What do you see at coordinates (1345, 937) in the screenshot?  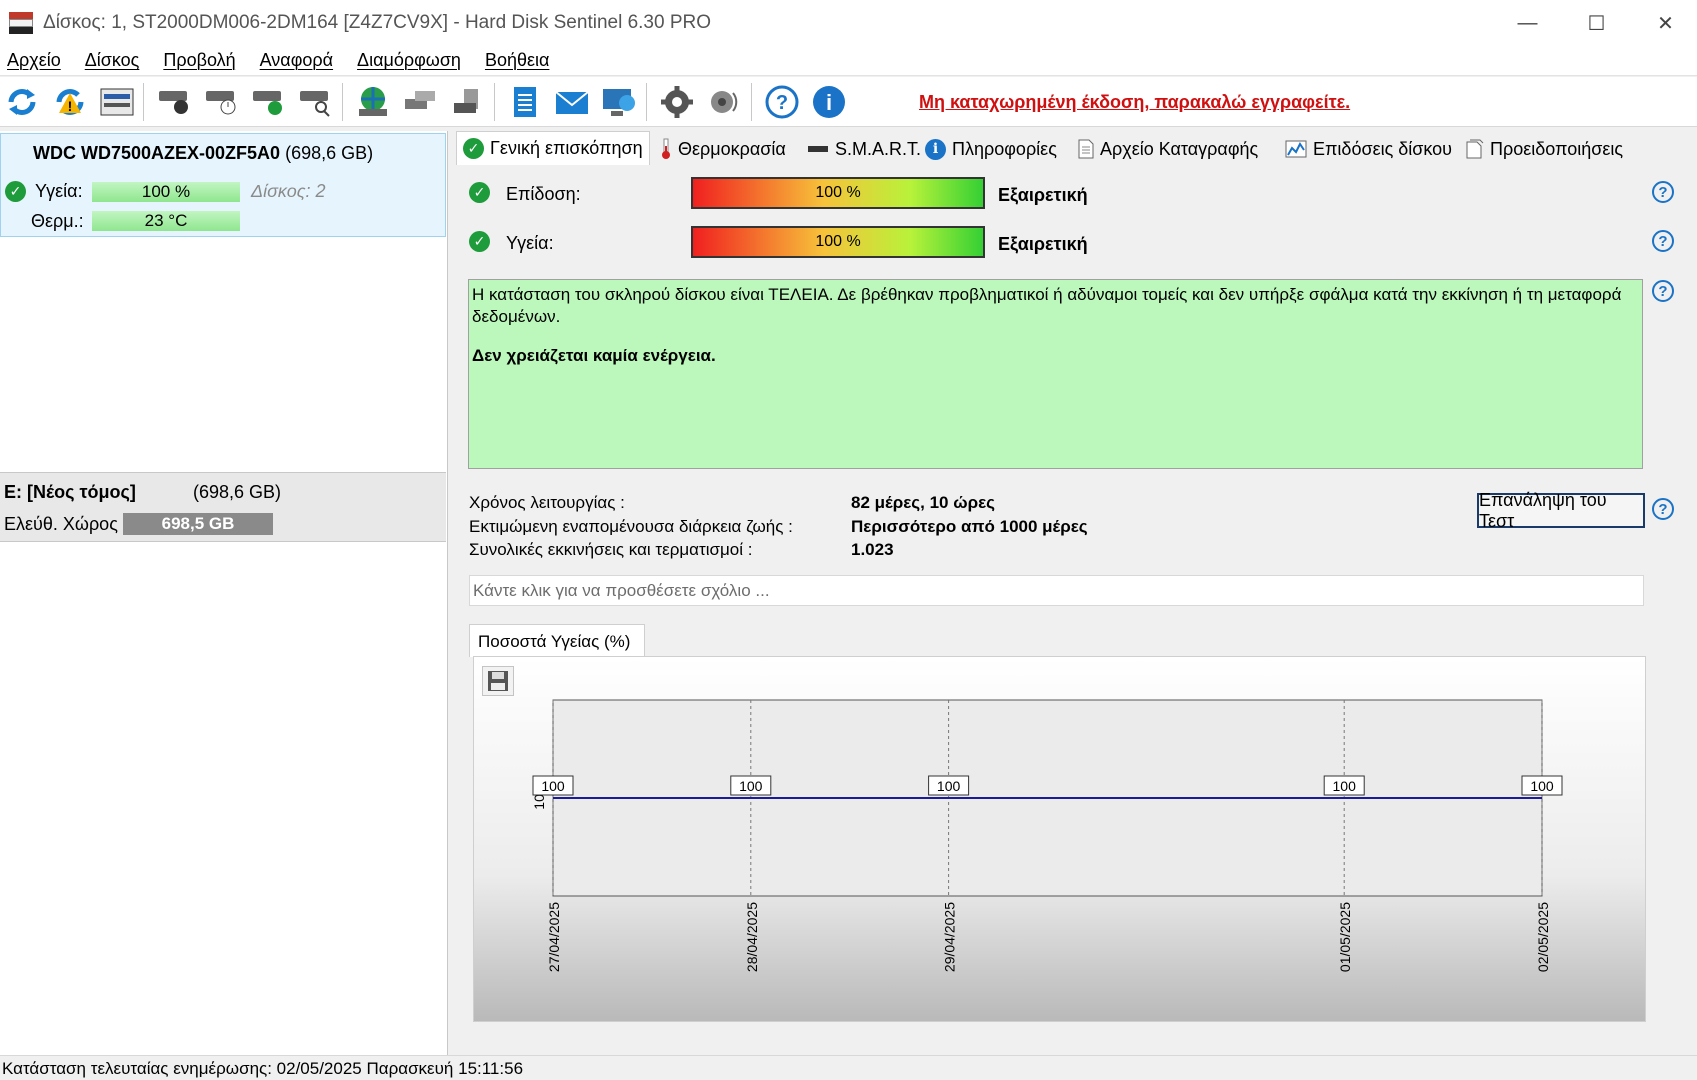 I see `x-tick-label: 01/05/2025` at bounding box center [1345, 937].